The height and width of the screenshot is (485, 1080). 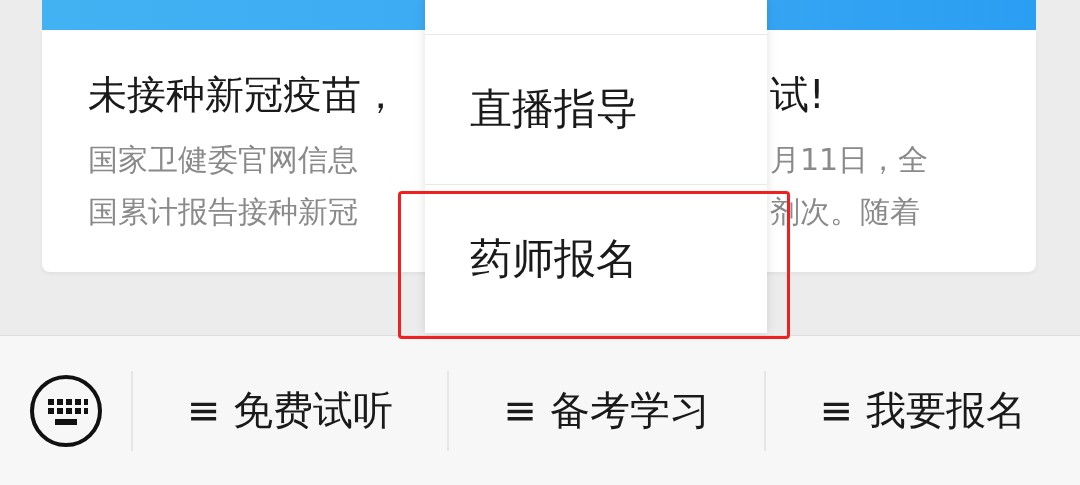 I want to click on article-summary: 月11日，全, so click(x=849, y=160).